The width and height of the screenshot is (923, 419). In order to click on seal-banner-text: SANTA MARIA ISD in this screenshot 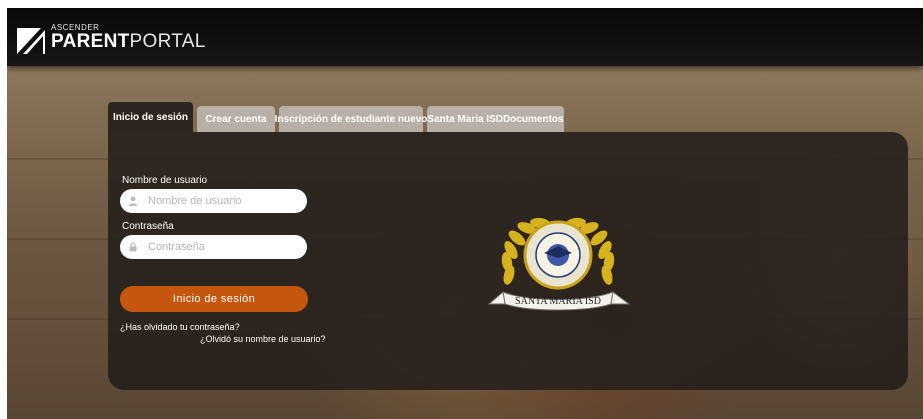, I will do `click(558, 301)`.